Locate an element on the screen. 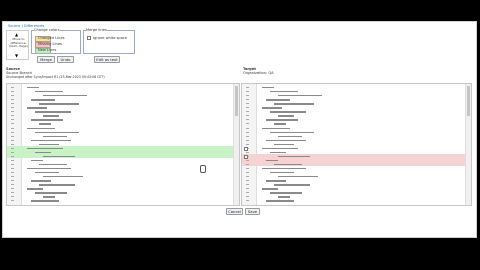  edit-as-text-button: Edit as text is located at coordinates (107, 59).